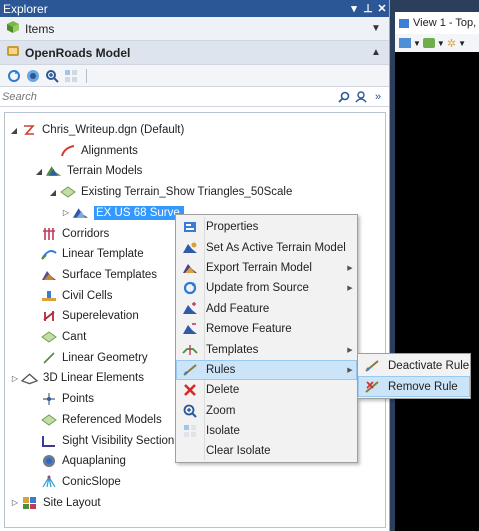  I want to click on openroads-model-section-header: OpenRoads Model ▲, so click(194, 53).